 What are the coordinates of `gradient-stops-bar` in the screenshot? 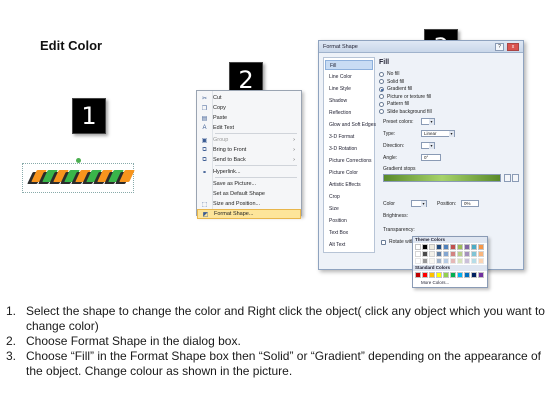 It's located at (442, 178).